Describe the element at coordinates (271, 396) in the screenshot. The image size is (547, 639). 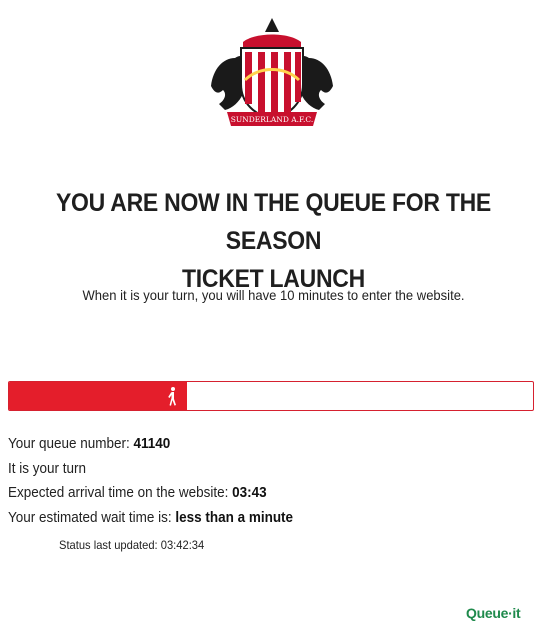
I see `queue-progress-bar` at that location.